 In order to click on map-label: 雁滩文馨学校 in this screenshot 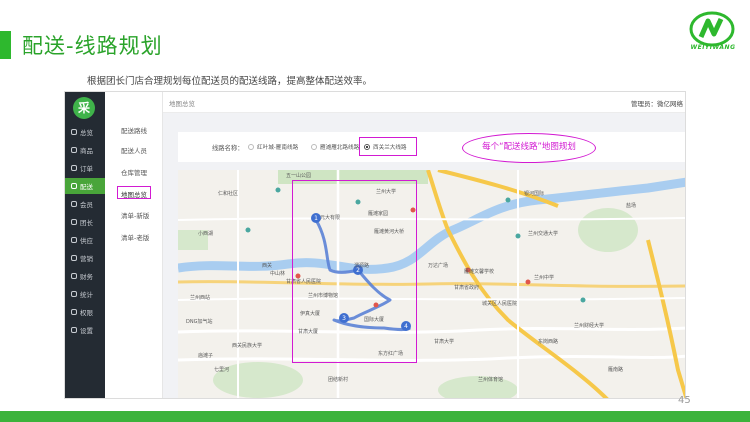, I will do `click(479, 272)`.